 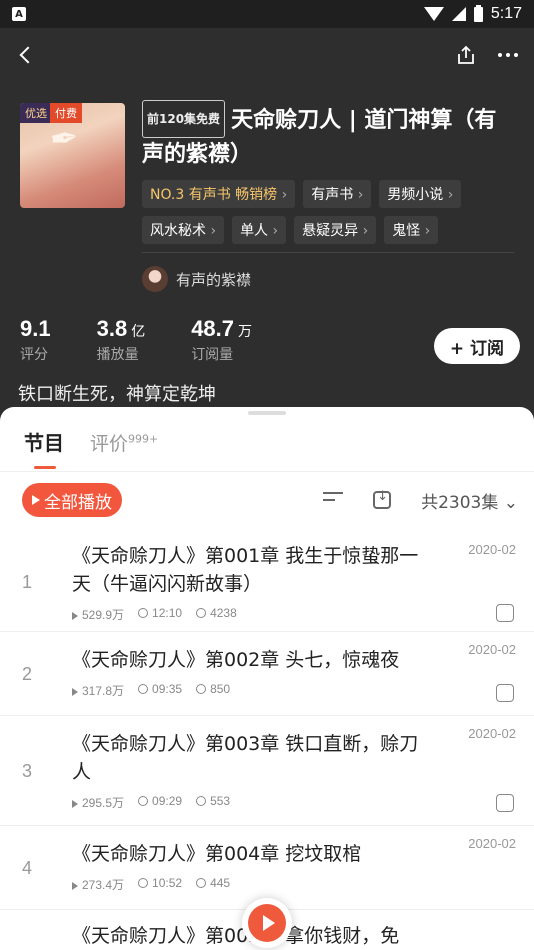 What do you see at coordinates (217, 854) in the screenshot?
I see `episode-title: 《天命赊刀人》第004章 挖坟取棺` at bounding box center [217, 854].